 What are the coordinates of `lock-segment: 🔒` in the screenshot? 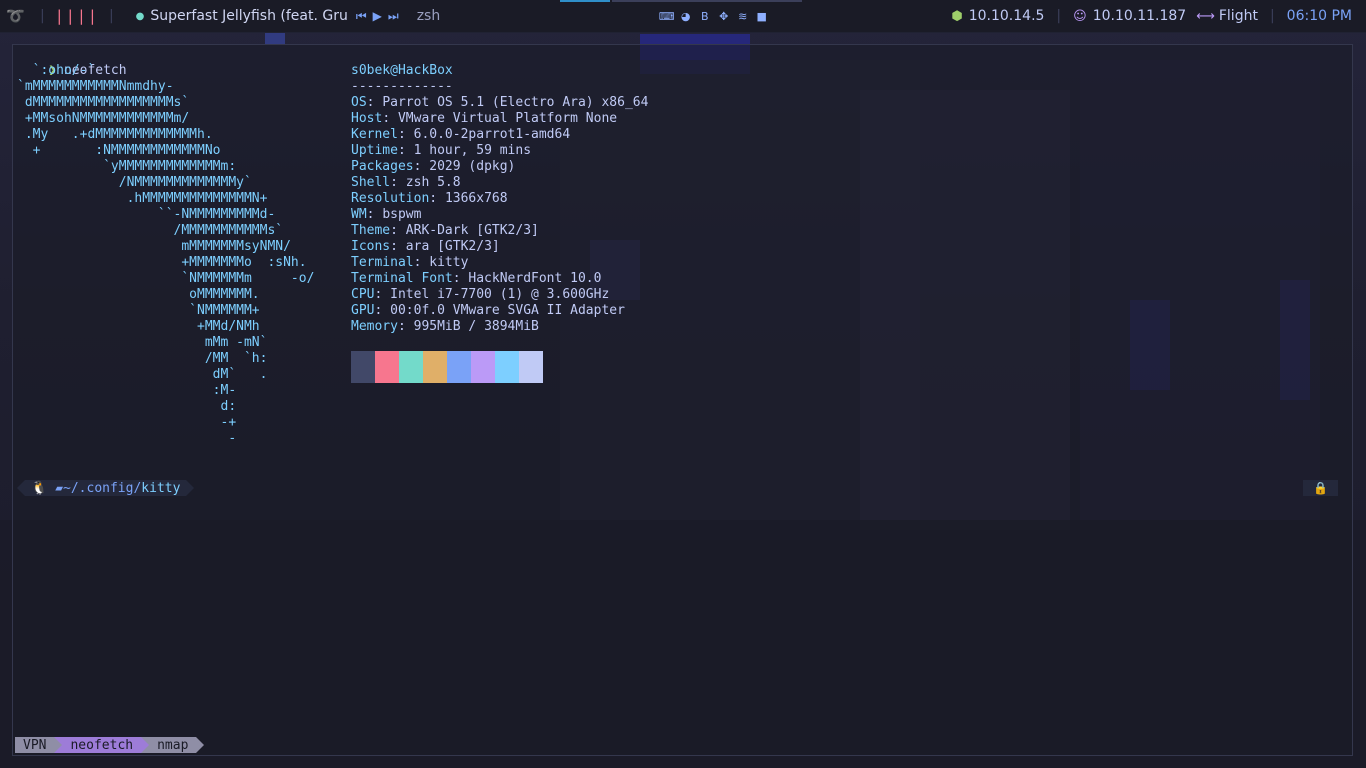 It's located at (1320, 488).